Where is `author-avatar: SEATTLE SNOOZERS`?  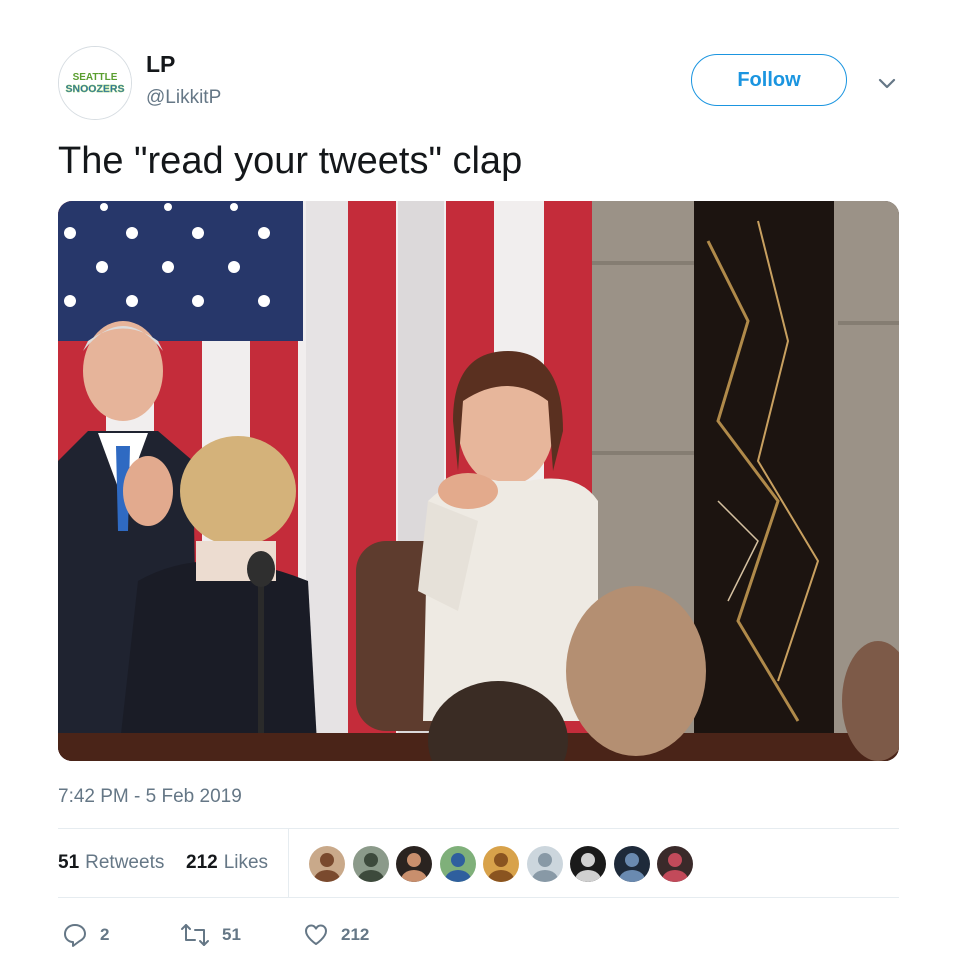
author-avatar: SEATTLE SNOOZERS is located at coordinates (95, 83).